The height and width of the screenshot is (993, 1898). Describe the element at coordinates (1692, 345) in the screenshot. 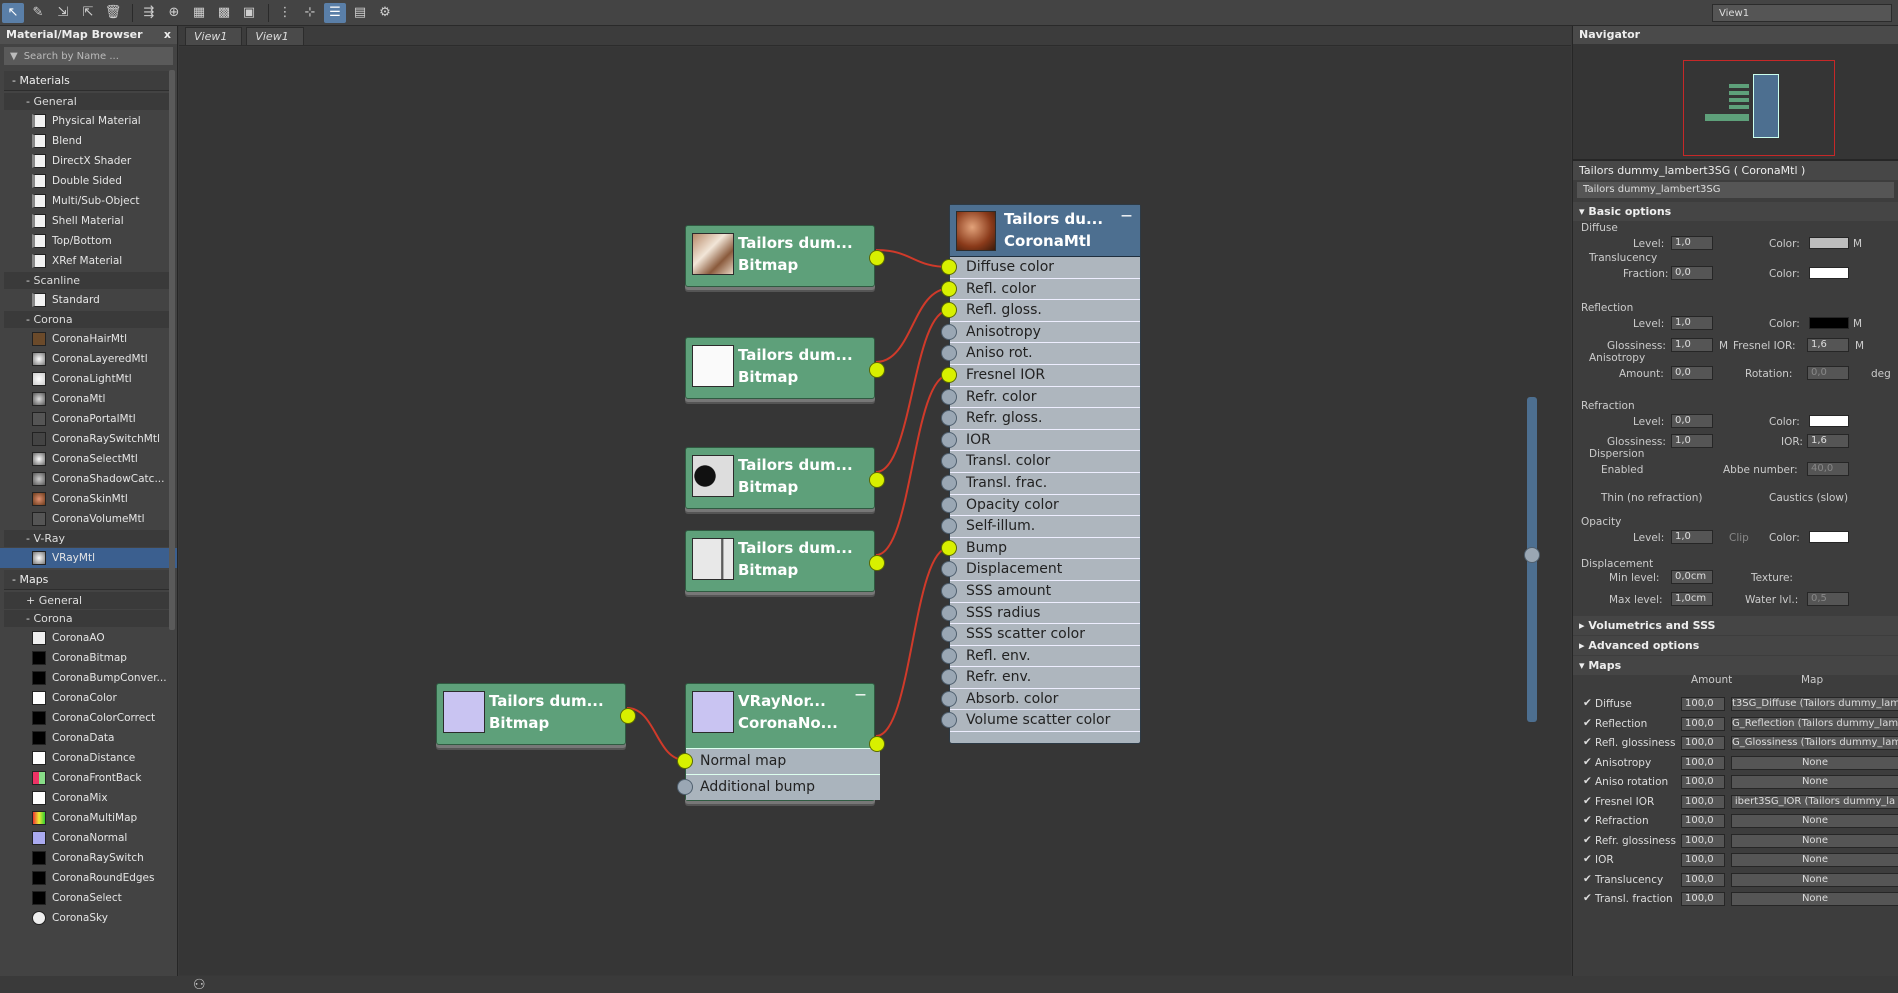

I see `reflection-glossiness-spinner: 1,0` at that location.